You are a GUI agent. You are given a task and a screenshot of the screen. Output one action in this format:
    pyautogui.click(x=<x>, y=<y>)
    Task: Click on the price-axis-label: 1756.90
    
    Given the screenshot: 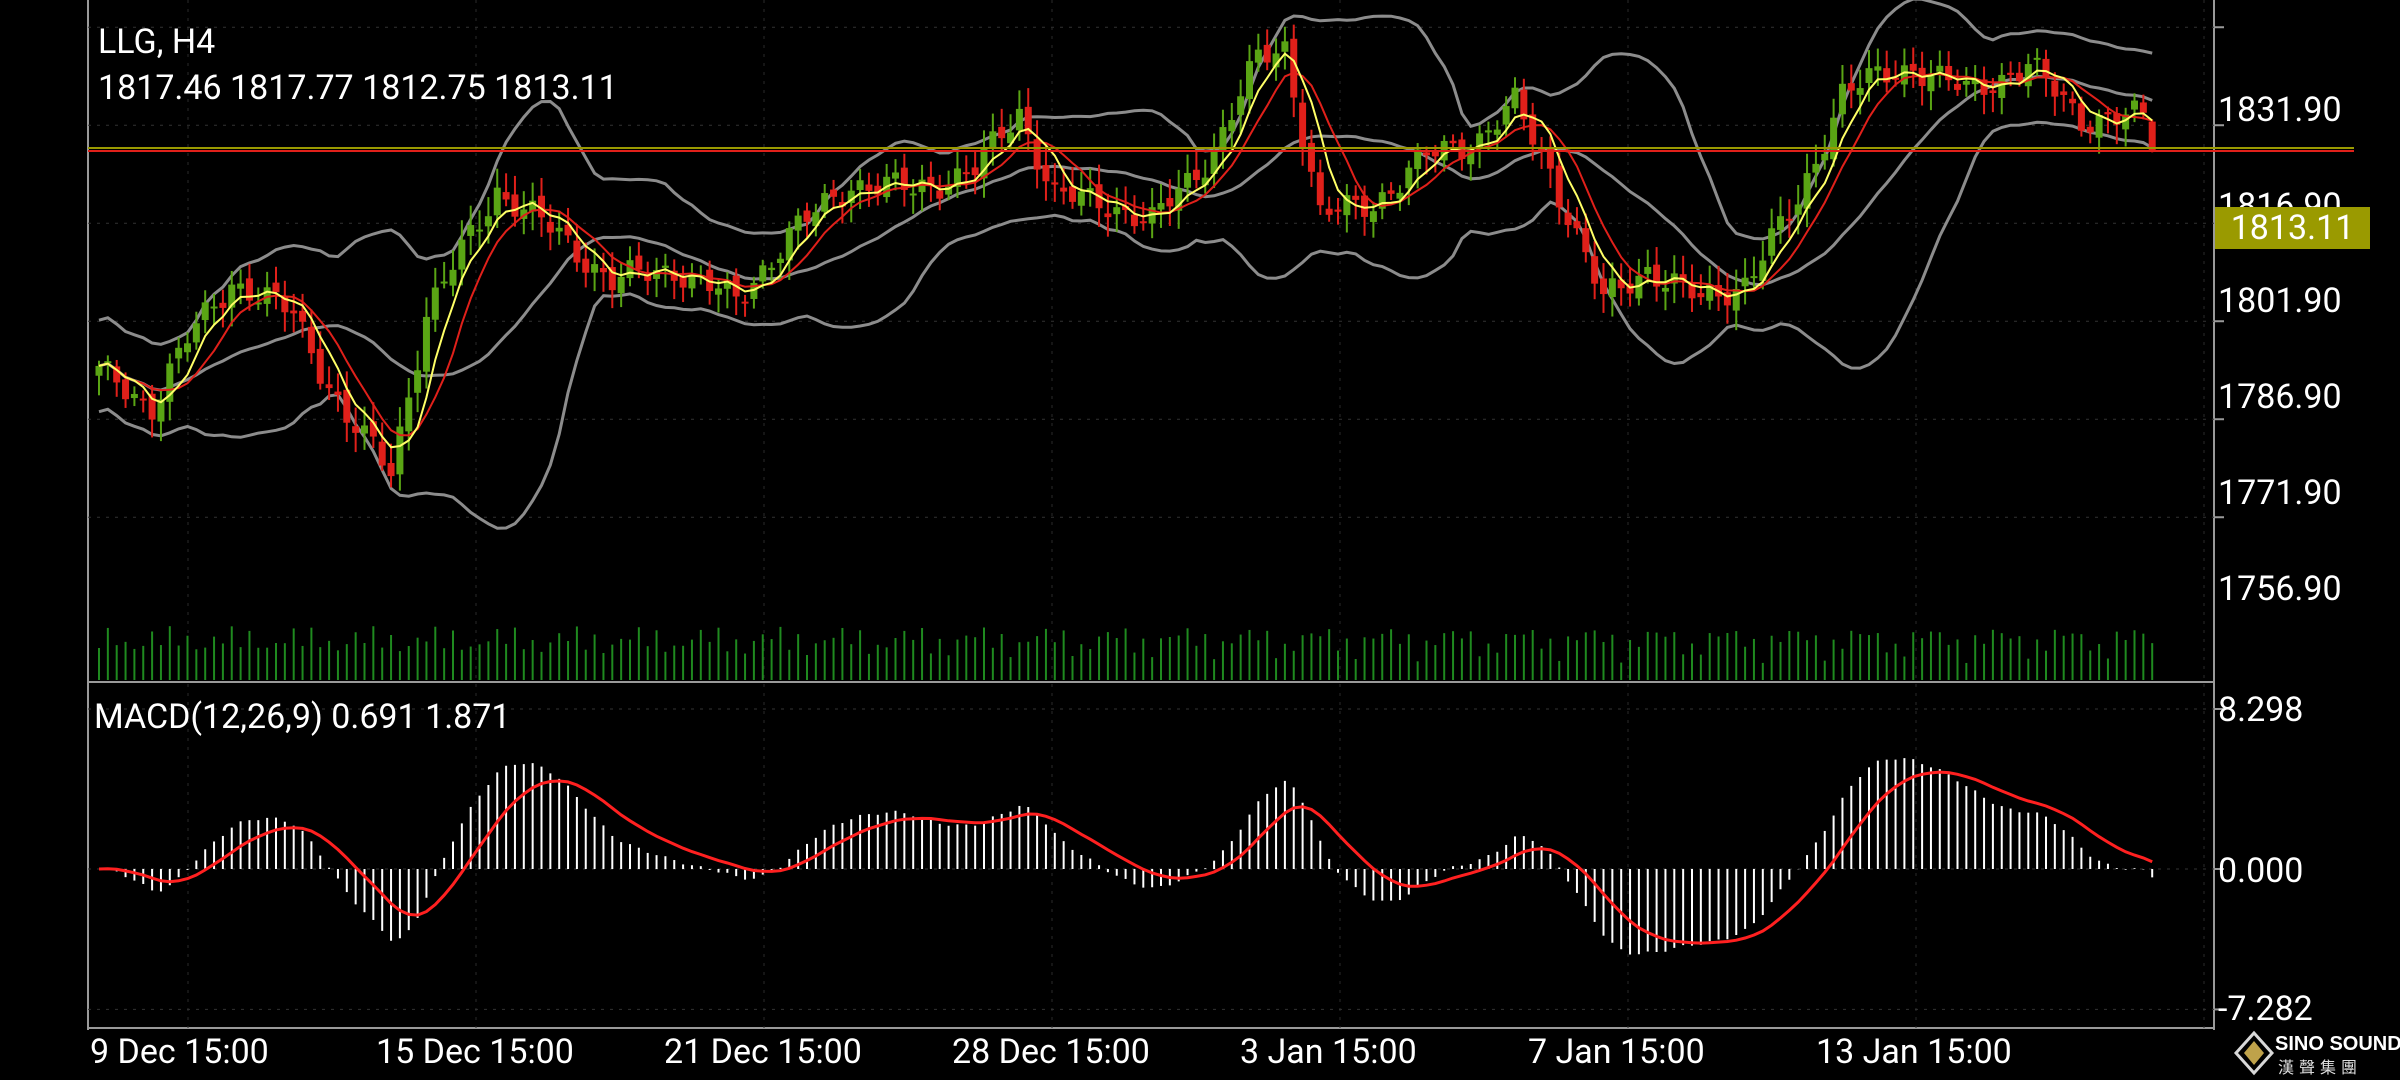 What is the action you would take?
    pyautogui.click(x=2280, y=589)
    